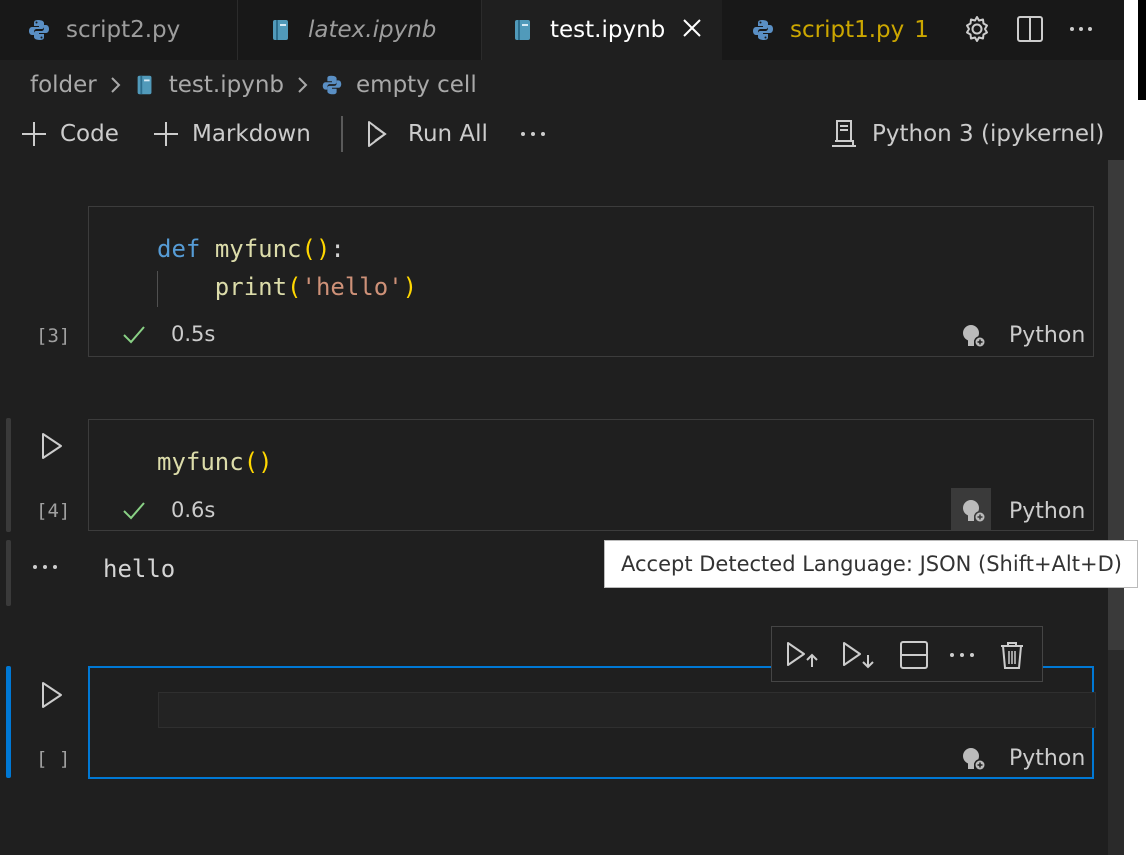  I want to click on tab-test-active: test.ipynb, so click(602, 30).